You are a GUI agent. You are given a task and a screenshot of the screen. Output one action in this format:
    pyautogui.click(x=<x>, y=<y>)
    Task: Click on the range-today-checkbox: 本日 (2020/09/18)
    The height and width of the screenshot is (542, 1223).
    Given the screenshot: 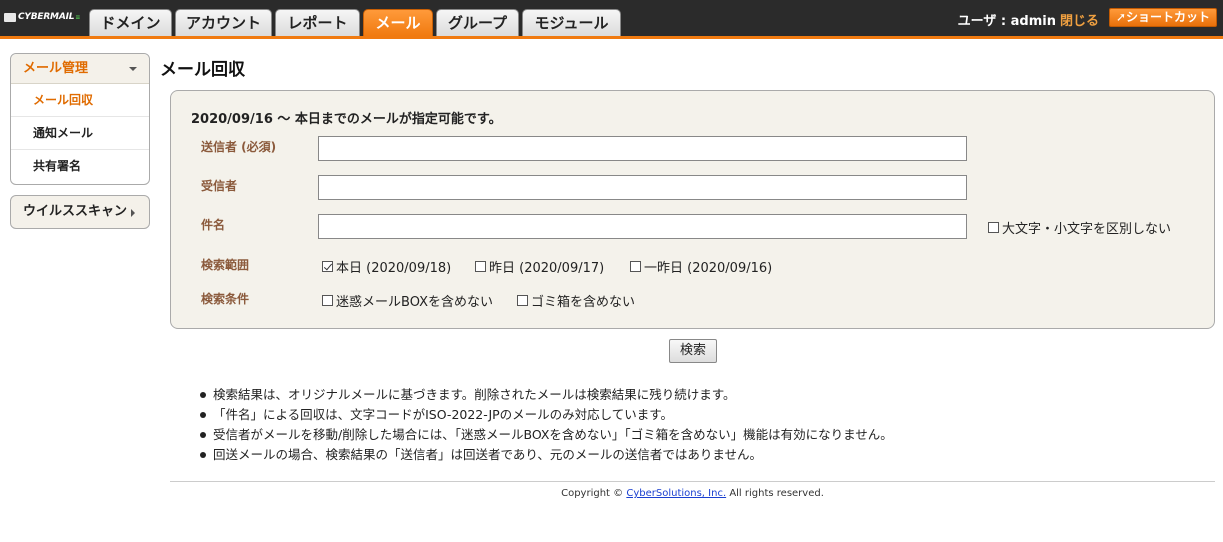 What is the action you would take?
    pyautogui.click(x=386, y=266)
    